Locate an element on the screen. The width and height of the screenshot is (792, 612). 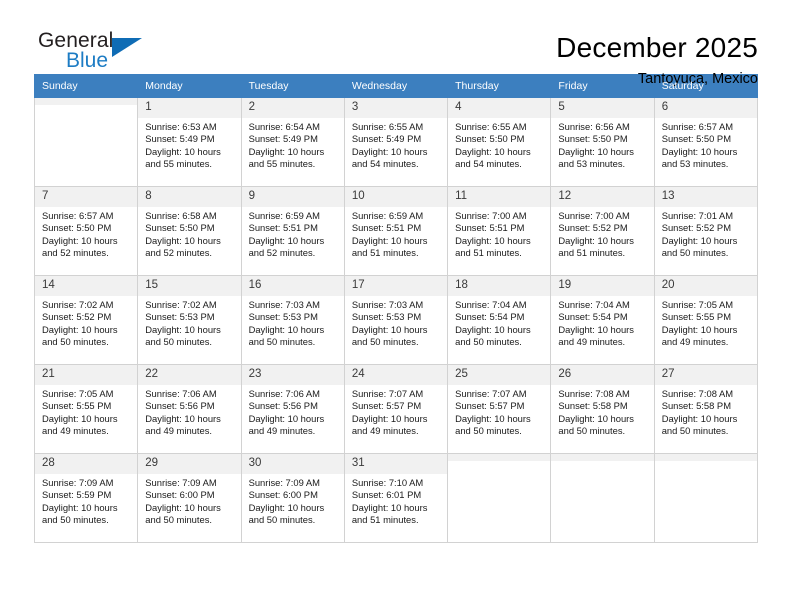
sunset-text: Sunset: 5:58 PM is located at coordinates (593, 406).